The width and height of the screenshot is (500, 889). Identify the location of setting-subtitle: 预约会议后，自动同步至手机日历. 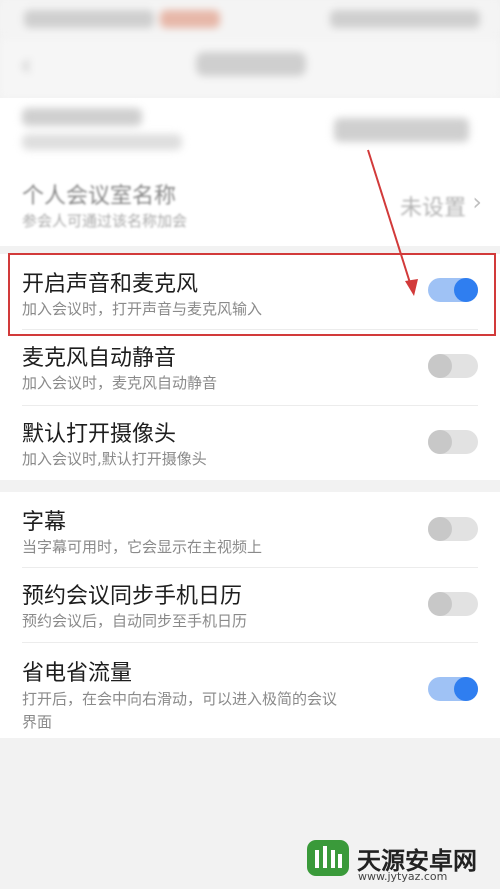
(135, 621).